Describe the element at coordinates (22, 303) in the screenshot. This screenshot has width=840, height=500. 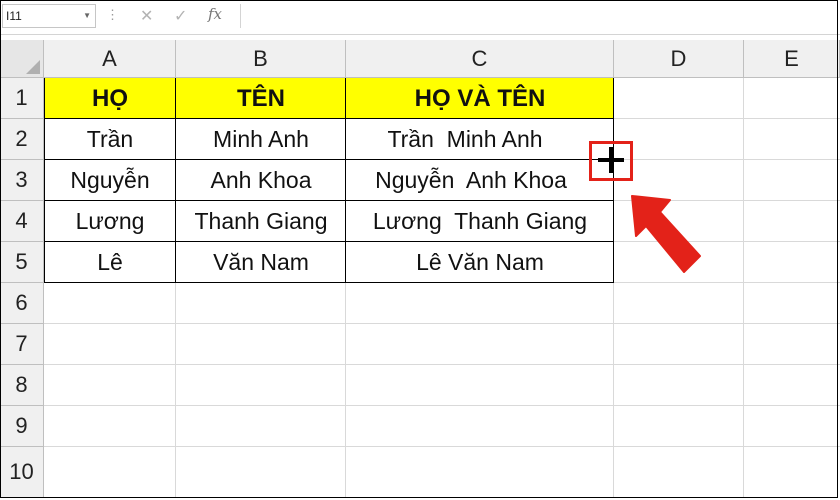
I see `row-header-6: 6` at that location.